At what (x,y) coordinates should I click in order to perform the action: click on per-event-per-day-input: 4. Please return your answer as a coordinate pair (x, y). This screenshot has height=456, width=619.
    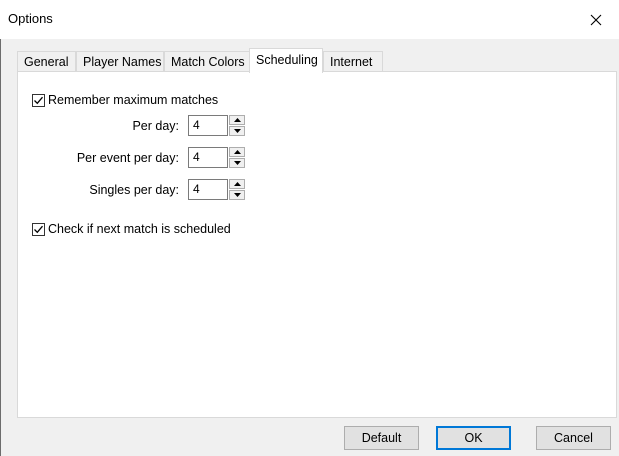
    Looking at the image, I should click on (208, 157).